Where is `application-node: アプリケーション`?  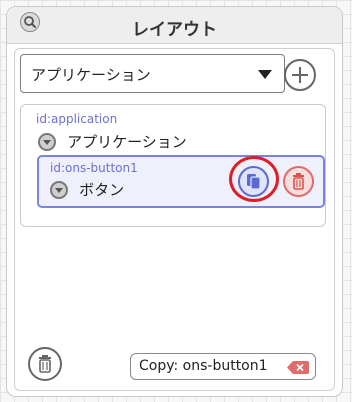 application-node: アプリケーション is located at coordinates (112, 141).